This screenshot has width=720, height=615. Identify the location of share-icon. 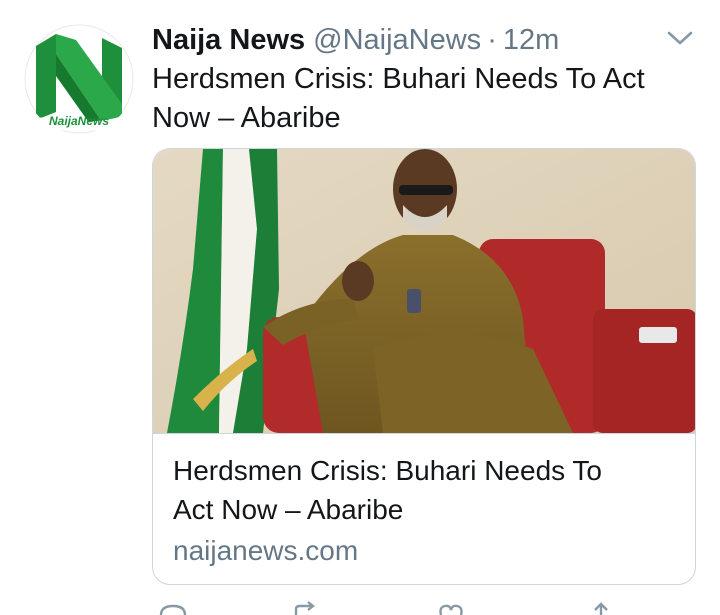
(601, 607).